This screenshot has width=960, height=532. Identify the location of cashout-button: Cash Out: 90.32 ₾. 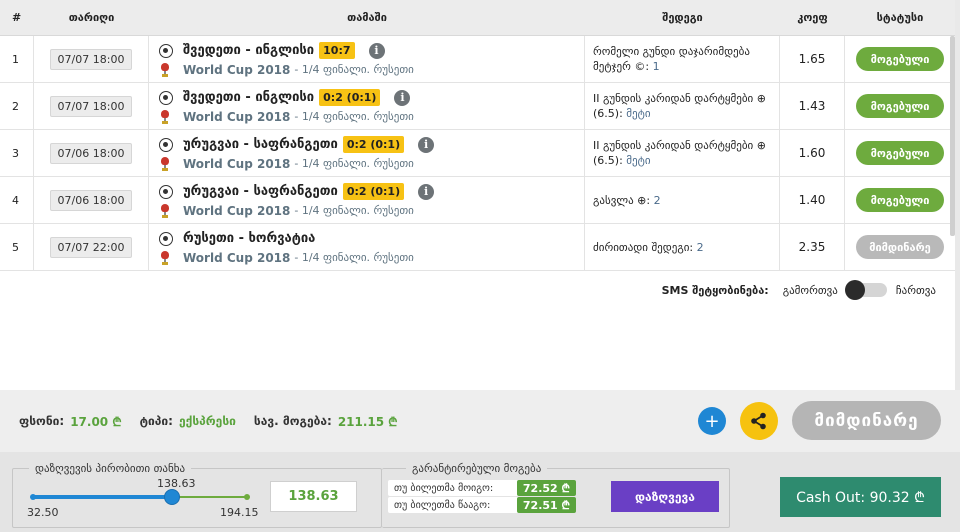
(860, 497).